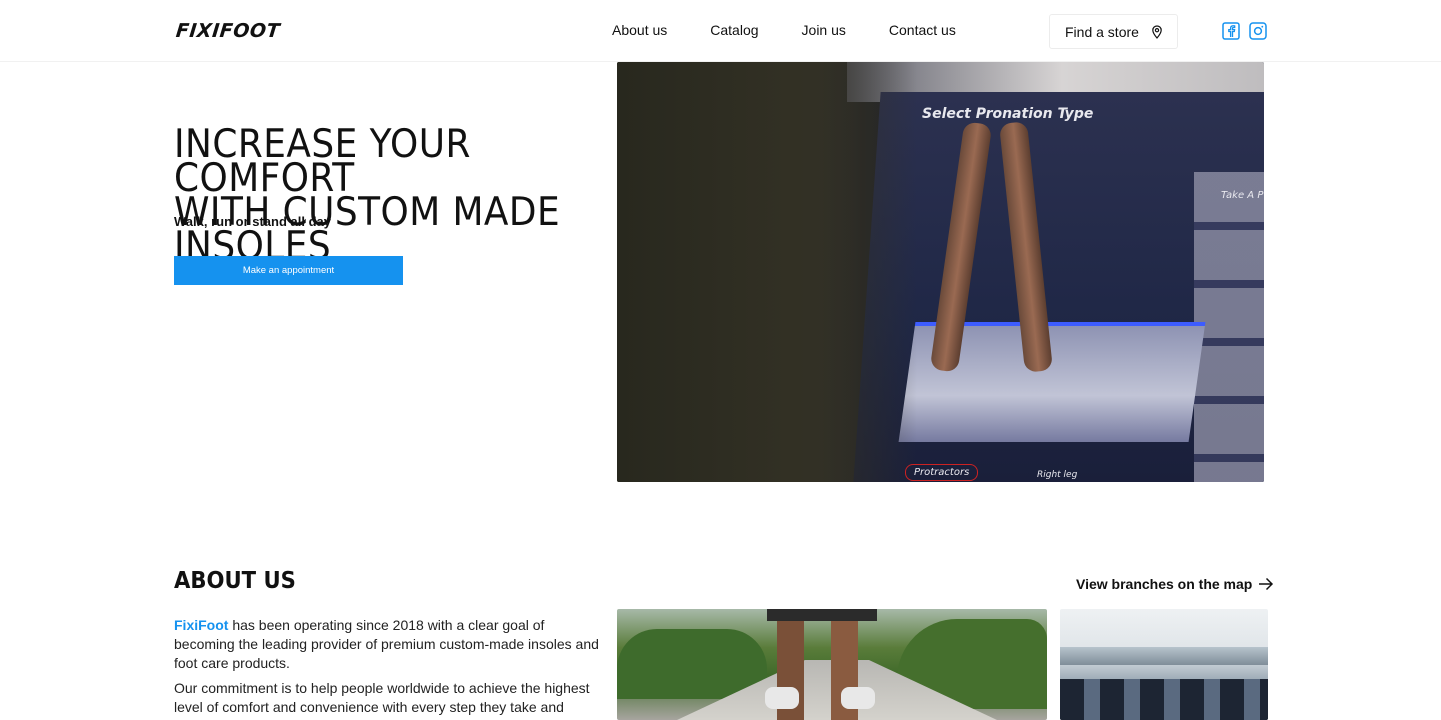 Image resolution: width=1441 pixels, height=720 pixels. I want to click on facebook-icon, so click(1231, 31).